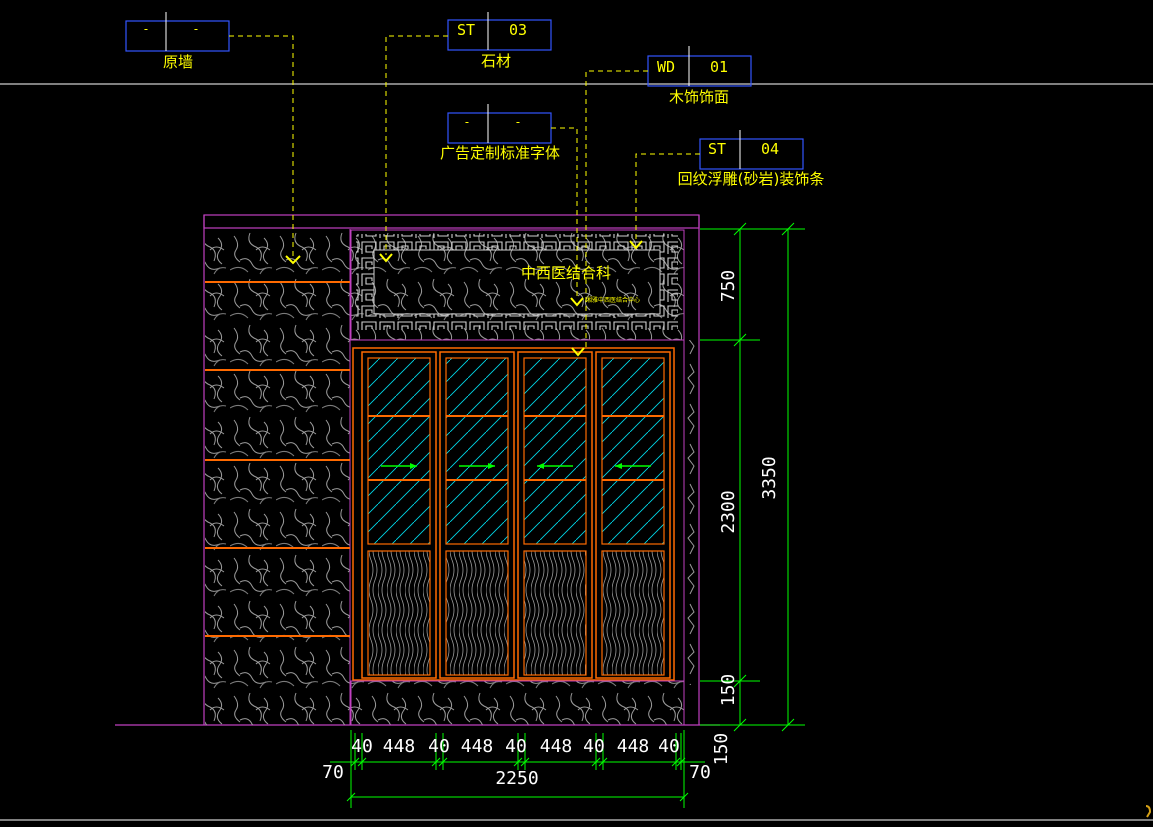 This screenshot has height=827, width=1153. What do you see at coordinates (721, 749) in the screenshot?
I see `dim-bottom-right: 150` at bounding box center [721, 749].